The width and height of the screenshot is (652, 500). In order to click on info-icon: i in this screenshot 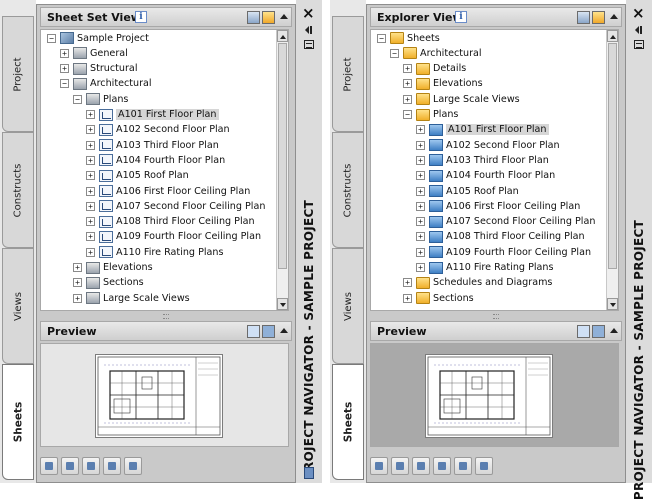, I will do `click(141, 17)`.